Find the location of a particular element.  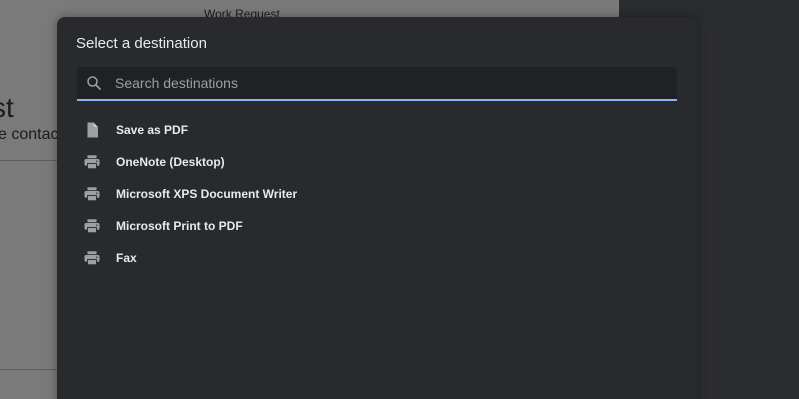

destination-item-microsoft-xps-document-writer: Microsoft XPS Document Writer is located at coordinates (376, 194).